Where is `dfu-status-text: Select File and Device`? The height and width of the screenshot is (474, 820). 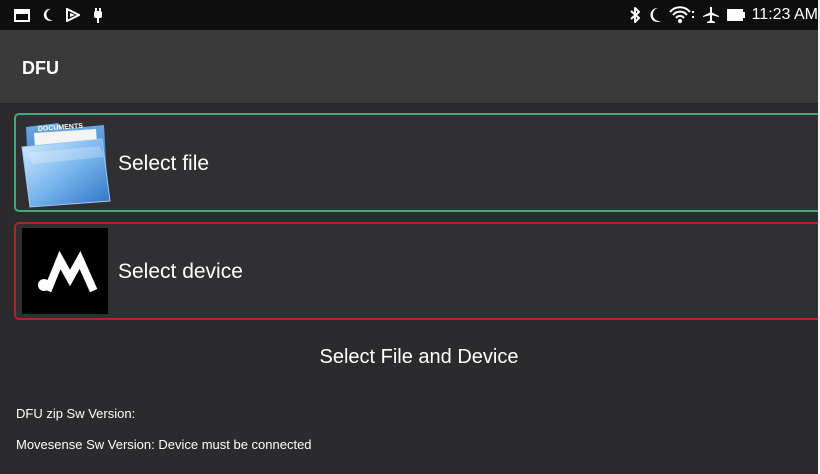
dfu-status-text: Select File and Device is located at coordinates (419, 357).